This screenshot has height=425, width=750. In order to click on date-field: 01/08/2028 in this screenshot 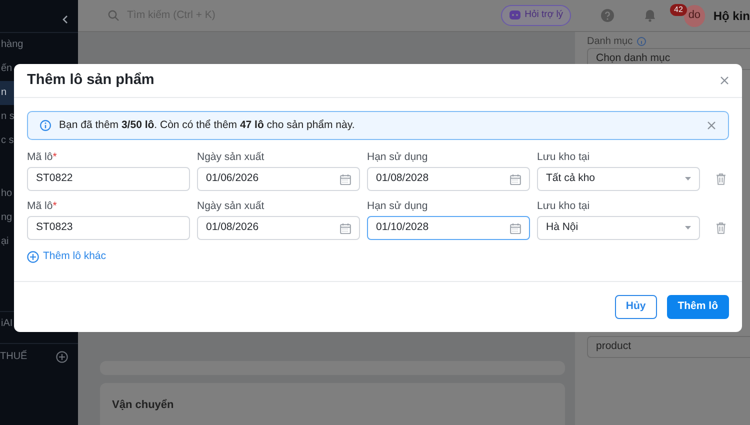, I will do `click(448, 179)`.